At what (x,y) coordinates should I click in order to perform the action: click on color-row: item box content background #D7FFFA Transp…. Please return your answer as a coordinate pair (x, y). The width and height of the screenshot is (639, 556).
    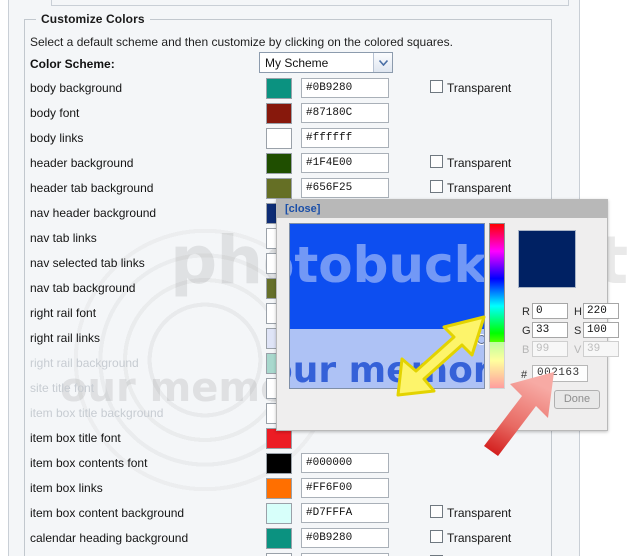
    Looking at the image, I should click on (264, 513).